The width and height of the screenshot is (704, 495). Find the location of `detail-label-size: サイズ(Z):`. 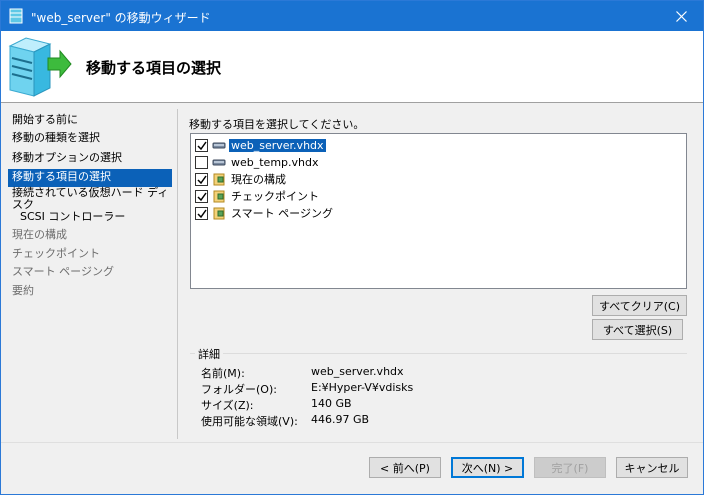

detail-label-size: サイズ(Z): is located at coordinates (227, 405).